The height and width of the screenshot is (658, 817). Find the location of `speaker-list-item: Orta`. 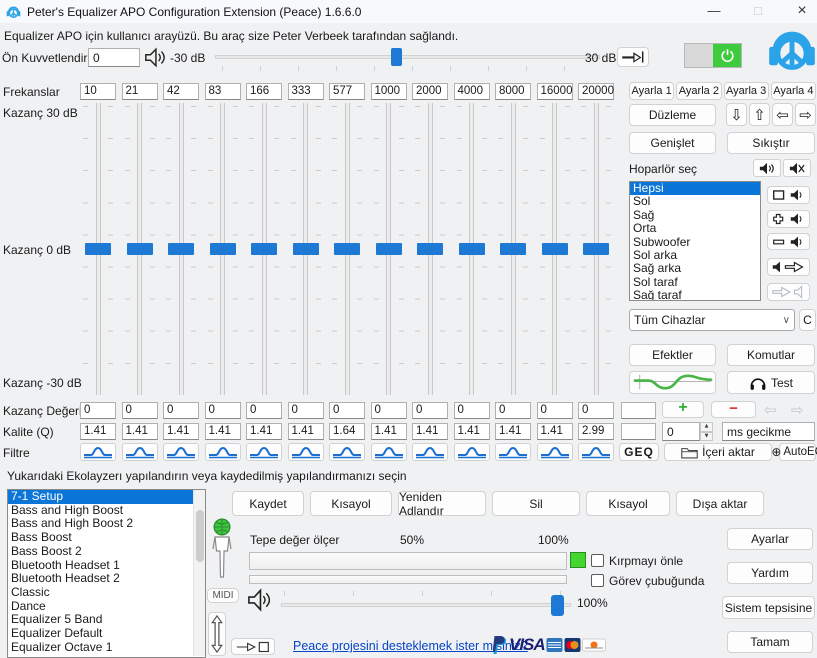

speaker-list-item: Orta is located at coordinates (695, 228).